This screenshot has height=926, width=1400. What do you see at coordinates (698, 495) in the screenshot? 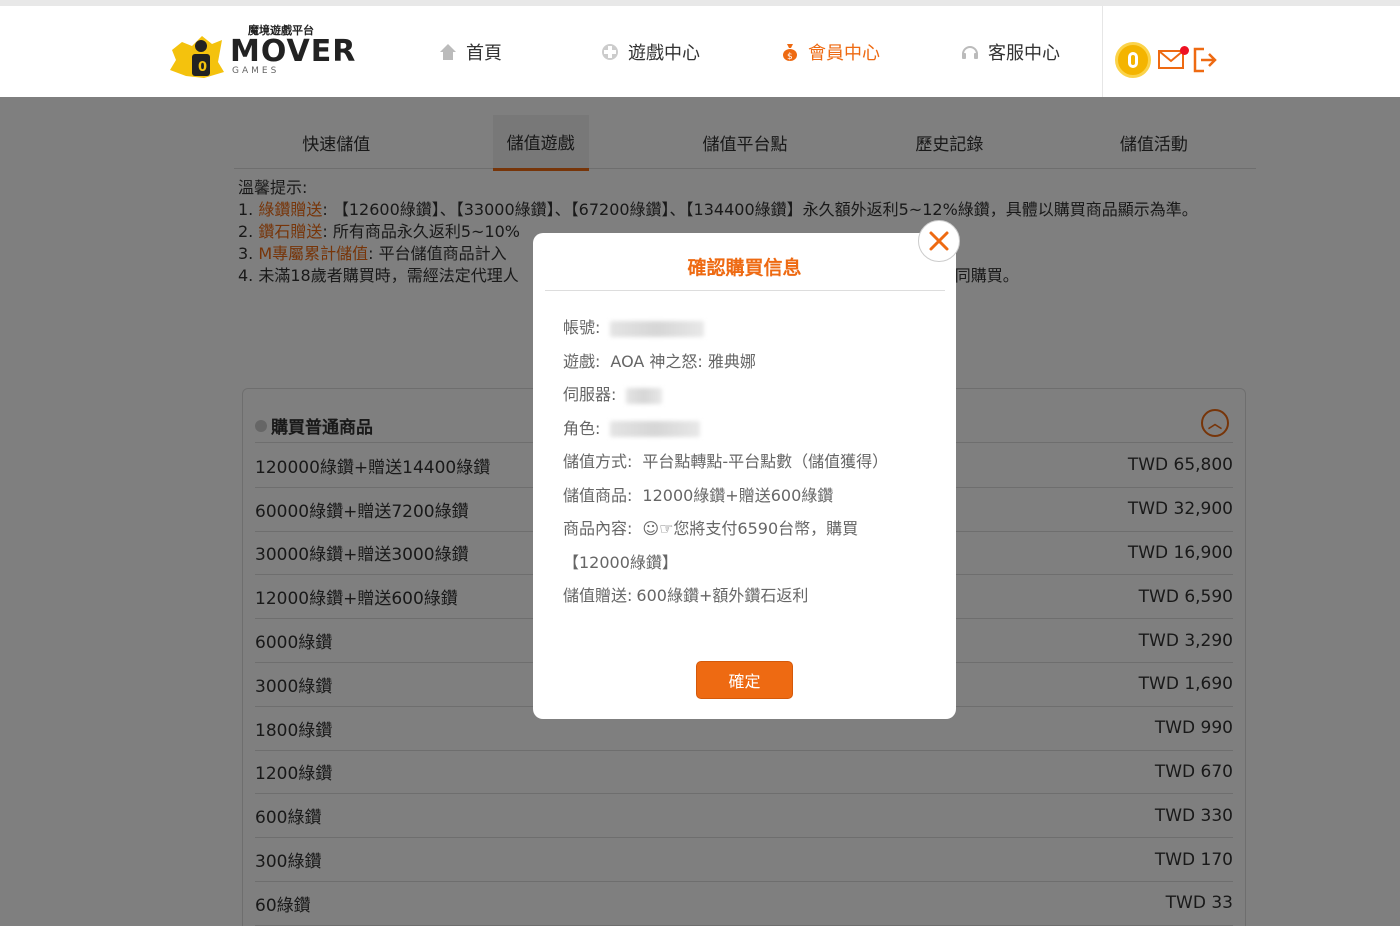
I see `product-row: 儲值商品: 12000綠鑽+贈送600綠鑽` at bounding box center [698, 495].